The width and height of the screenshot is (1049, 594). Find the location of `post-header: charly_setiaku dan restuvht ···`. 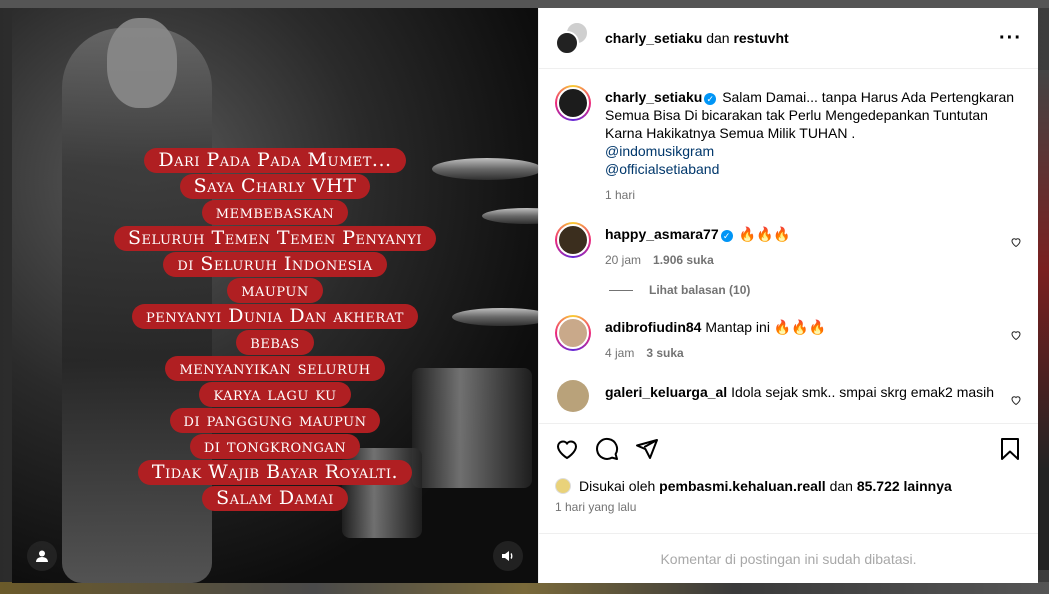

post-header: charly_setiaku dan restuvht ··· is located at coordinates (788, 38).